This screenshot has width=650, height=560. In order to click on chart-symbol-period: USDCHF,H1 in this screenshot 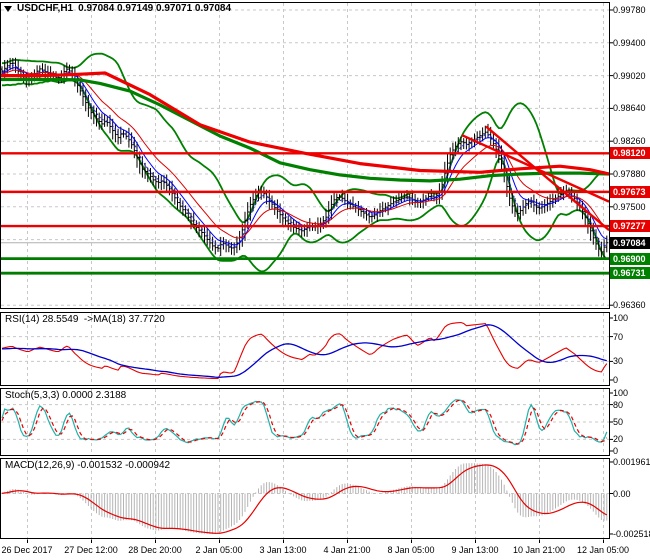, I will do `click(45, 8)`.